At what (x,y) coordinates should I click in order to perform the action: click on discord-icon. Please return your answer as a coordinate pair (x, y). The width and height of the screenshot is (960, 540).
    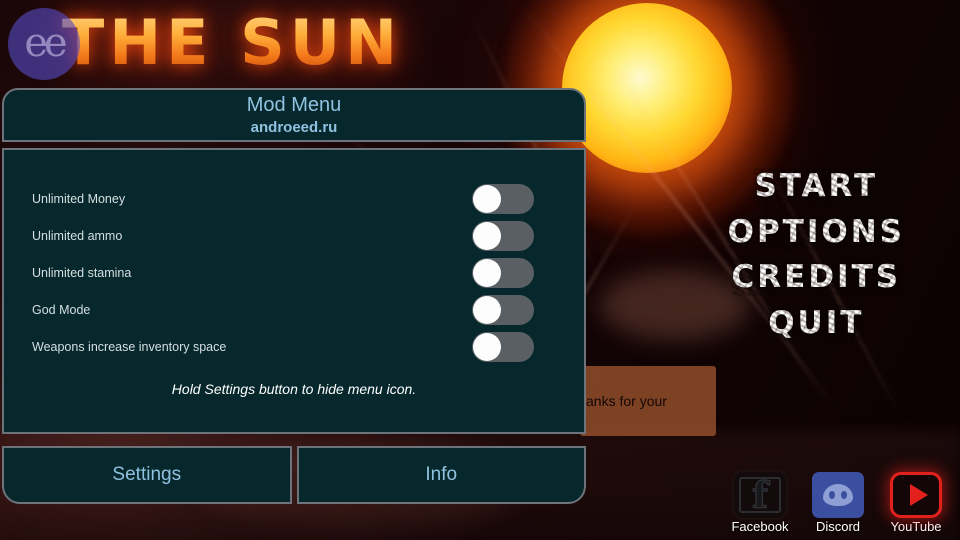
    Looking at the image, I should click on (838, 495).